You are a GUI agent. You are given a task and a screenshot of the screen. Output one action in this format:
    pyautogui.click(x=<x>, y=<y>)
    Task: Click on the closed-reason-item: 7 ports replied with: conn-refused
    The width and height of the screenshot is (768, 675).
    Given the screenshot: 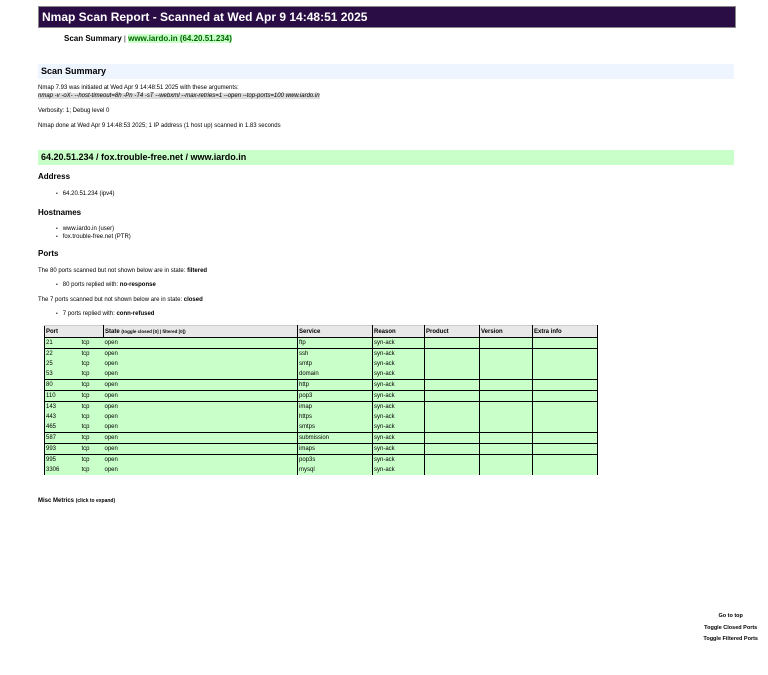 What is the action you would take?
    pyautogui.click(x=105, y=314)
    